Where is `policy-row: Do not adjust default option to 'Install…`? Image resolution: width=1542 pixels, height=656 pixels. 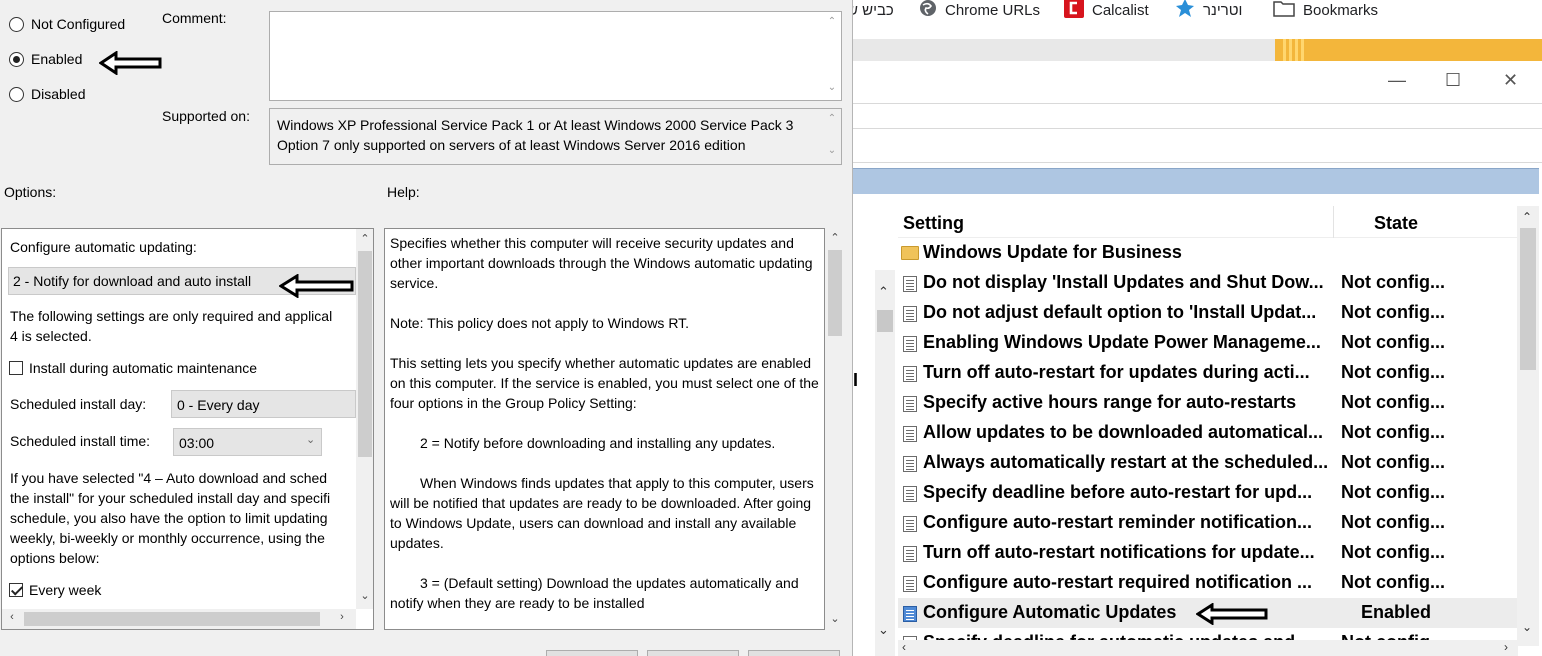
policy-row: Do not adjust default option to 'Install… is located at coordinates (1208, 313).